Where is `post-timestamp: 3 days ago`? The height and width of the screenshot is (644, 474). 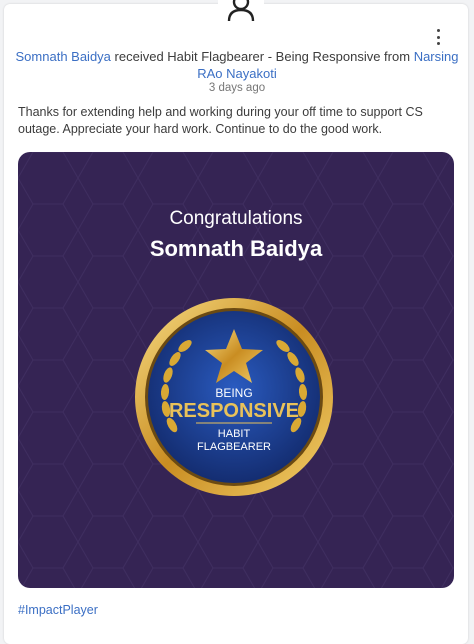 post-timestamp: 3 days ago is located at coordinates (237, 88).